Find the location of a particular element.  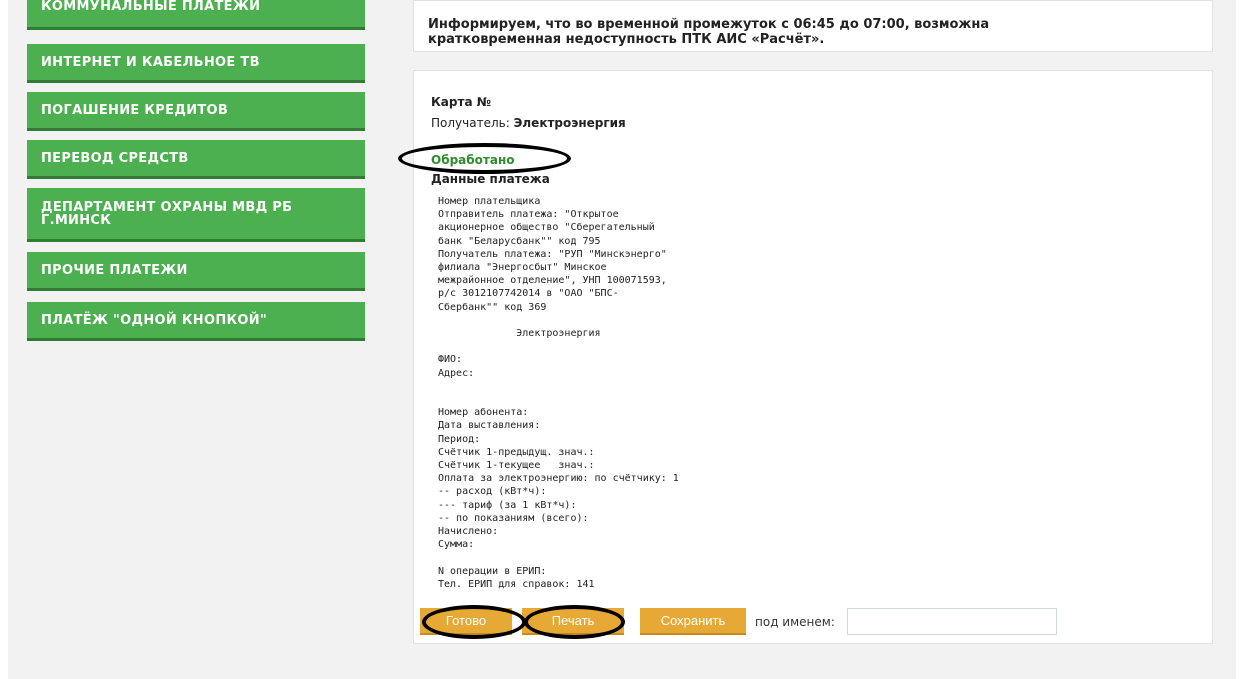

sidebar-item-label: Платёж "одной кнопкой" is located at coordinates (154, 320).